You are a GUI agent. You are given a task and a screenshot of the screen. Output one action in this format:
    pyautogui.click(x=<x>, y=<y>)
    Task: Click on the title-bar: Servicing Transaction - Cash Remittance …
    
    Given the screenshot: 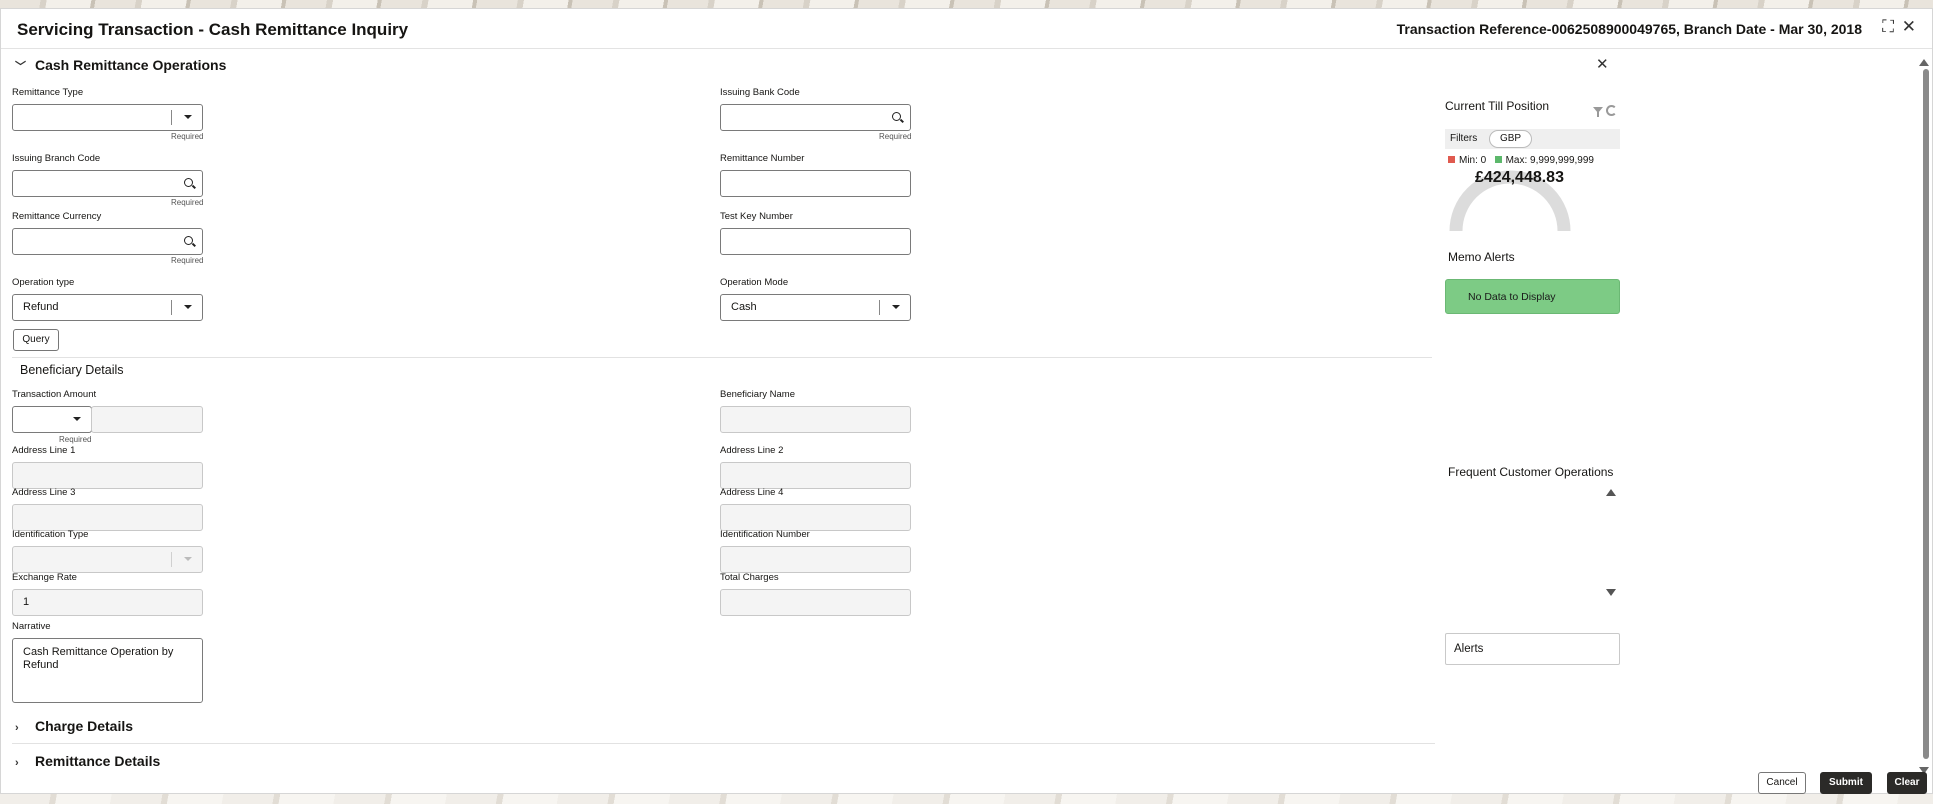 What is the action you would take?
    pyautogui.click(x=966, y=29)
    